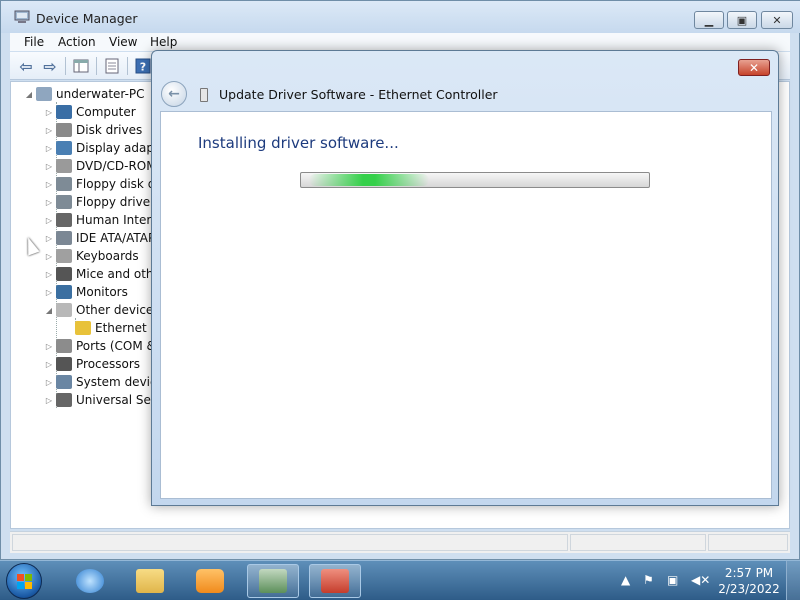 The width and height of the screenshot is (800, 600). I want to click on show-desktop-button, so click(793, 580).